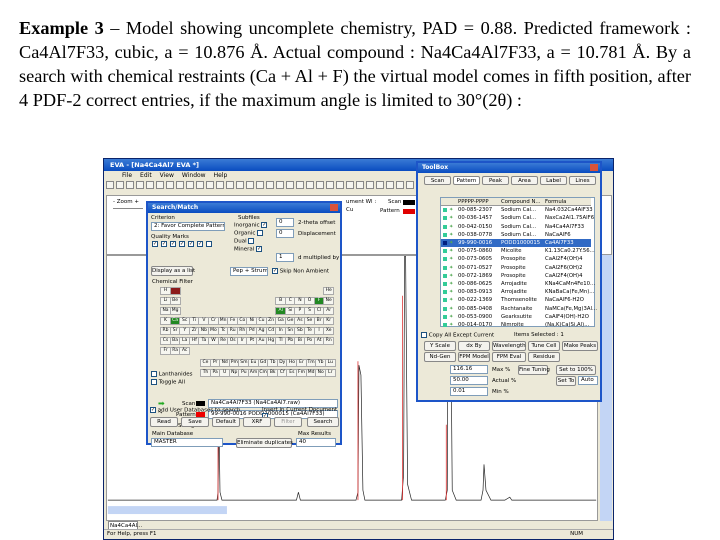  Describe the element at coordinates (440, 357) in the screenshot. I see `nd-gen-button: Nd-Gen` at that location.